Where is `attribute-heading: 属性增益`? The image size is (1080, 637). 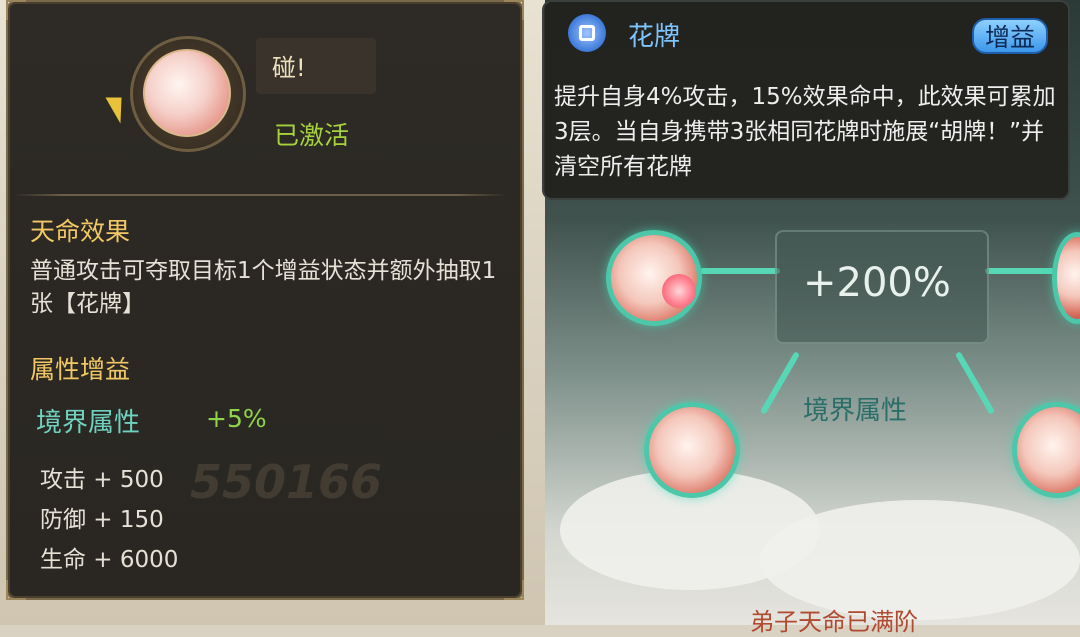
attribute-heading: 属性增益 is located at coordinates (80, 369).